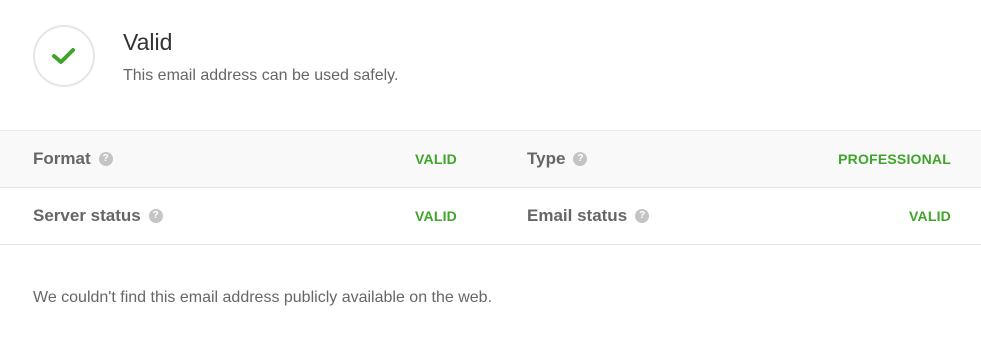 The height and width of the screenshot is (347, 981). I want to click on format-label: Format ?, so click(73, 159).